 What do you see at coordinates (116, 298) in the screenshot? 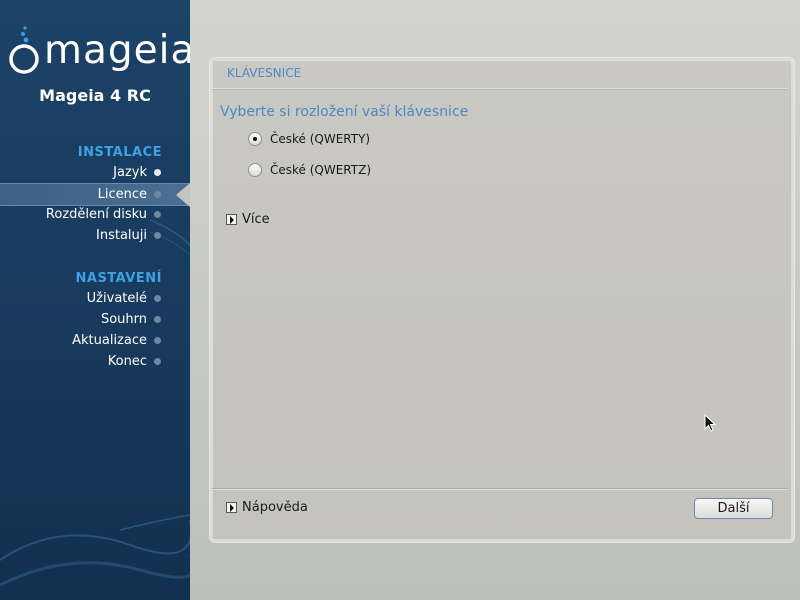
I see `step-label: Uživatelé` at bounding box center [116, 298].